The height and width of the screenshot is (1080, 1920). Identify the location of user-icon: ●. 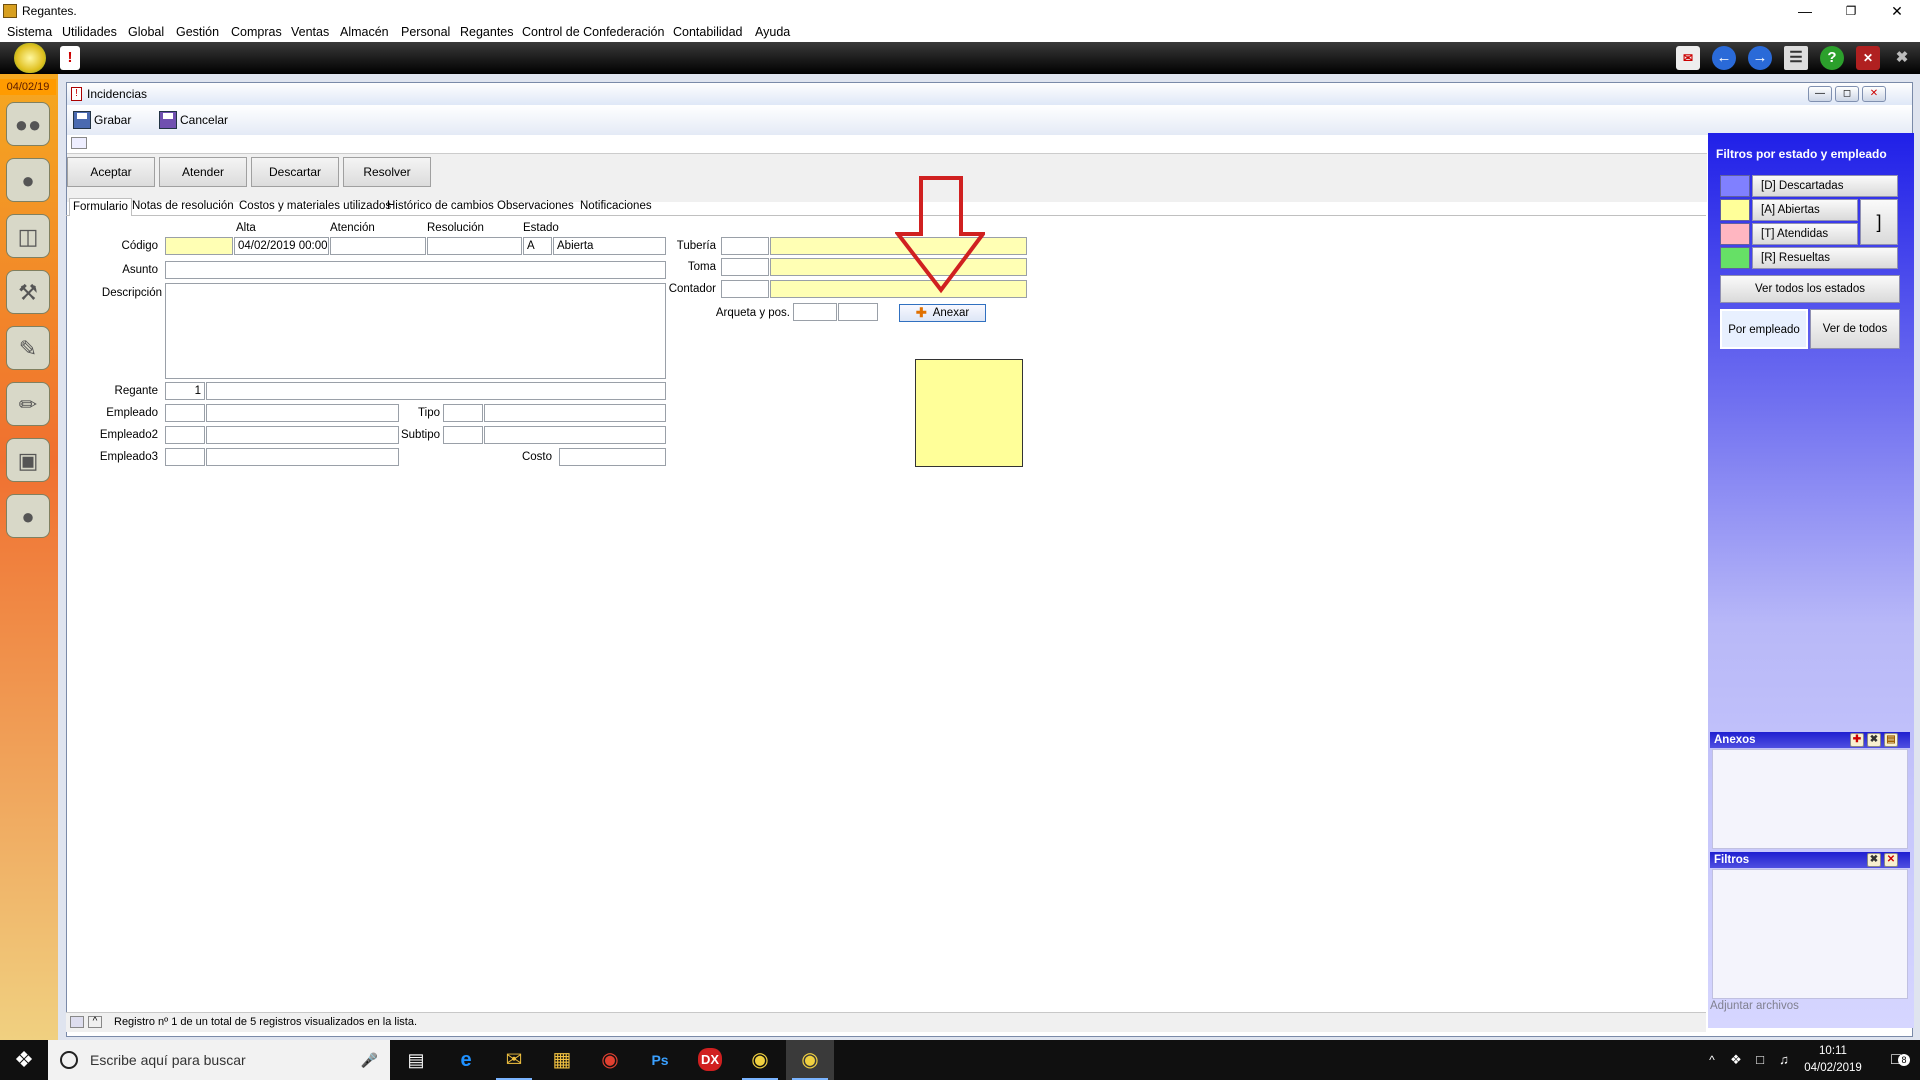
(28, 180).